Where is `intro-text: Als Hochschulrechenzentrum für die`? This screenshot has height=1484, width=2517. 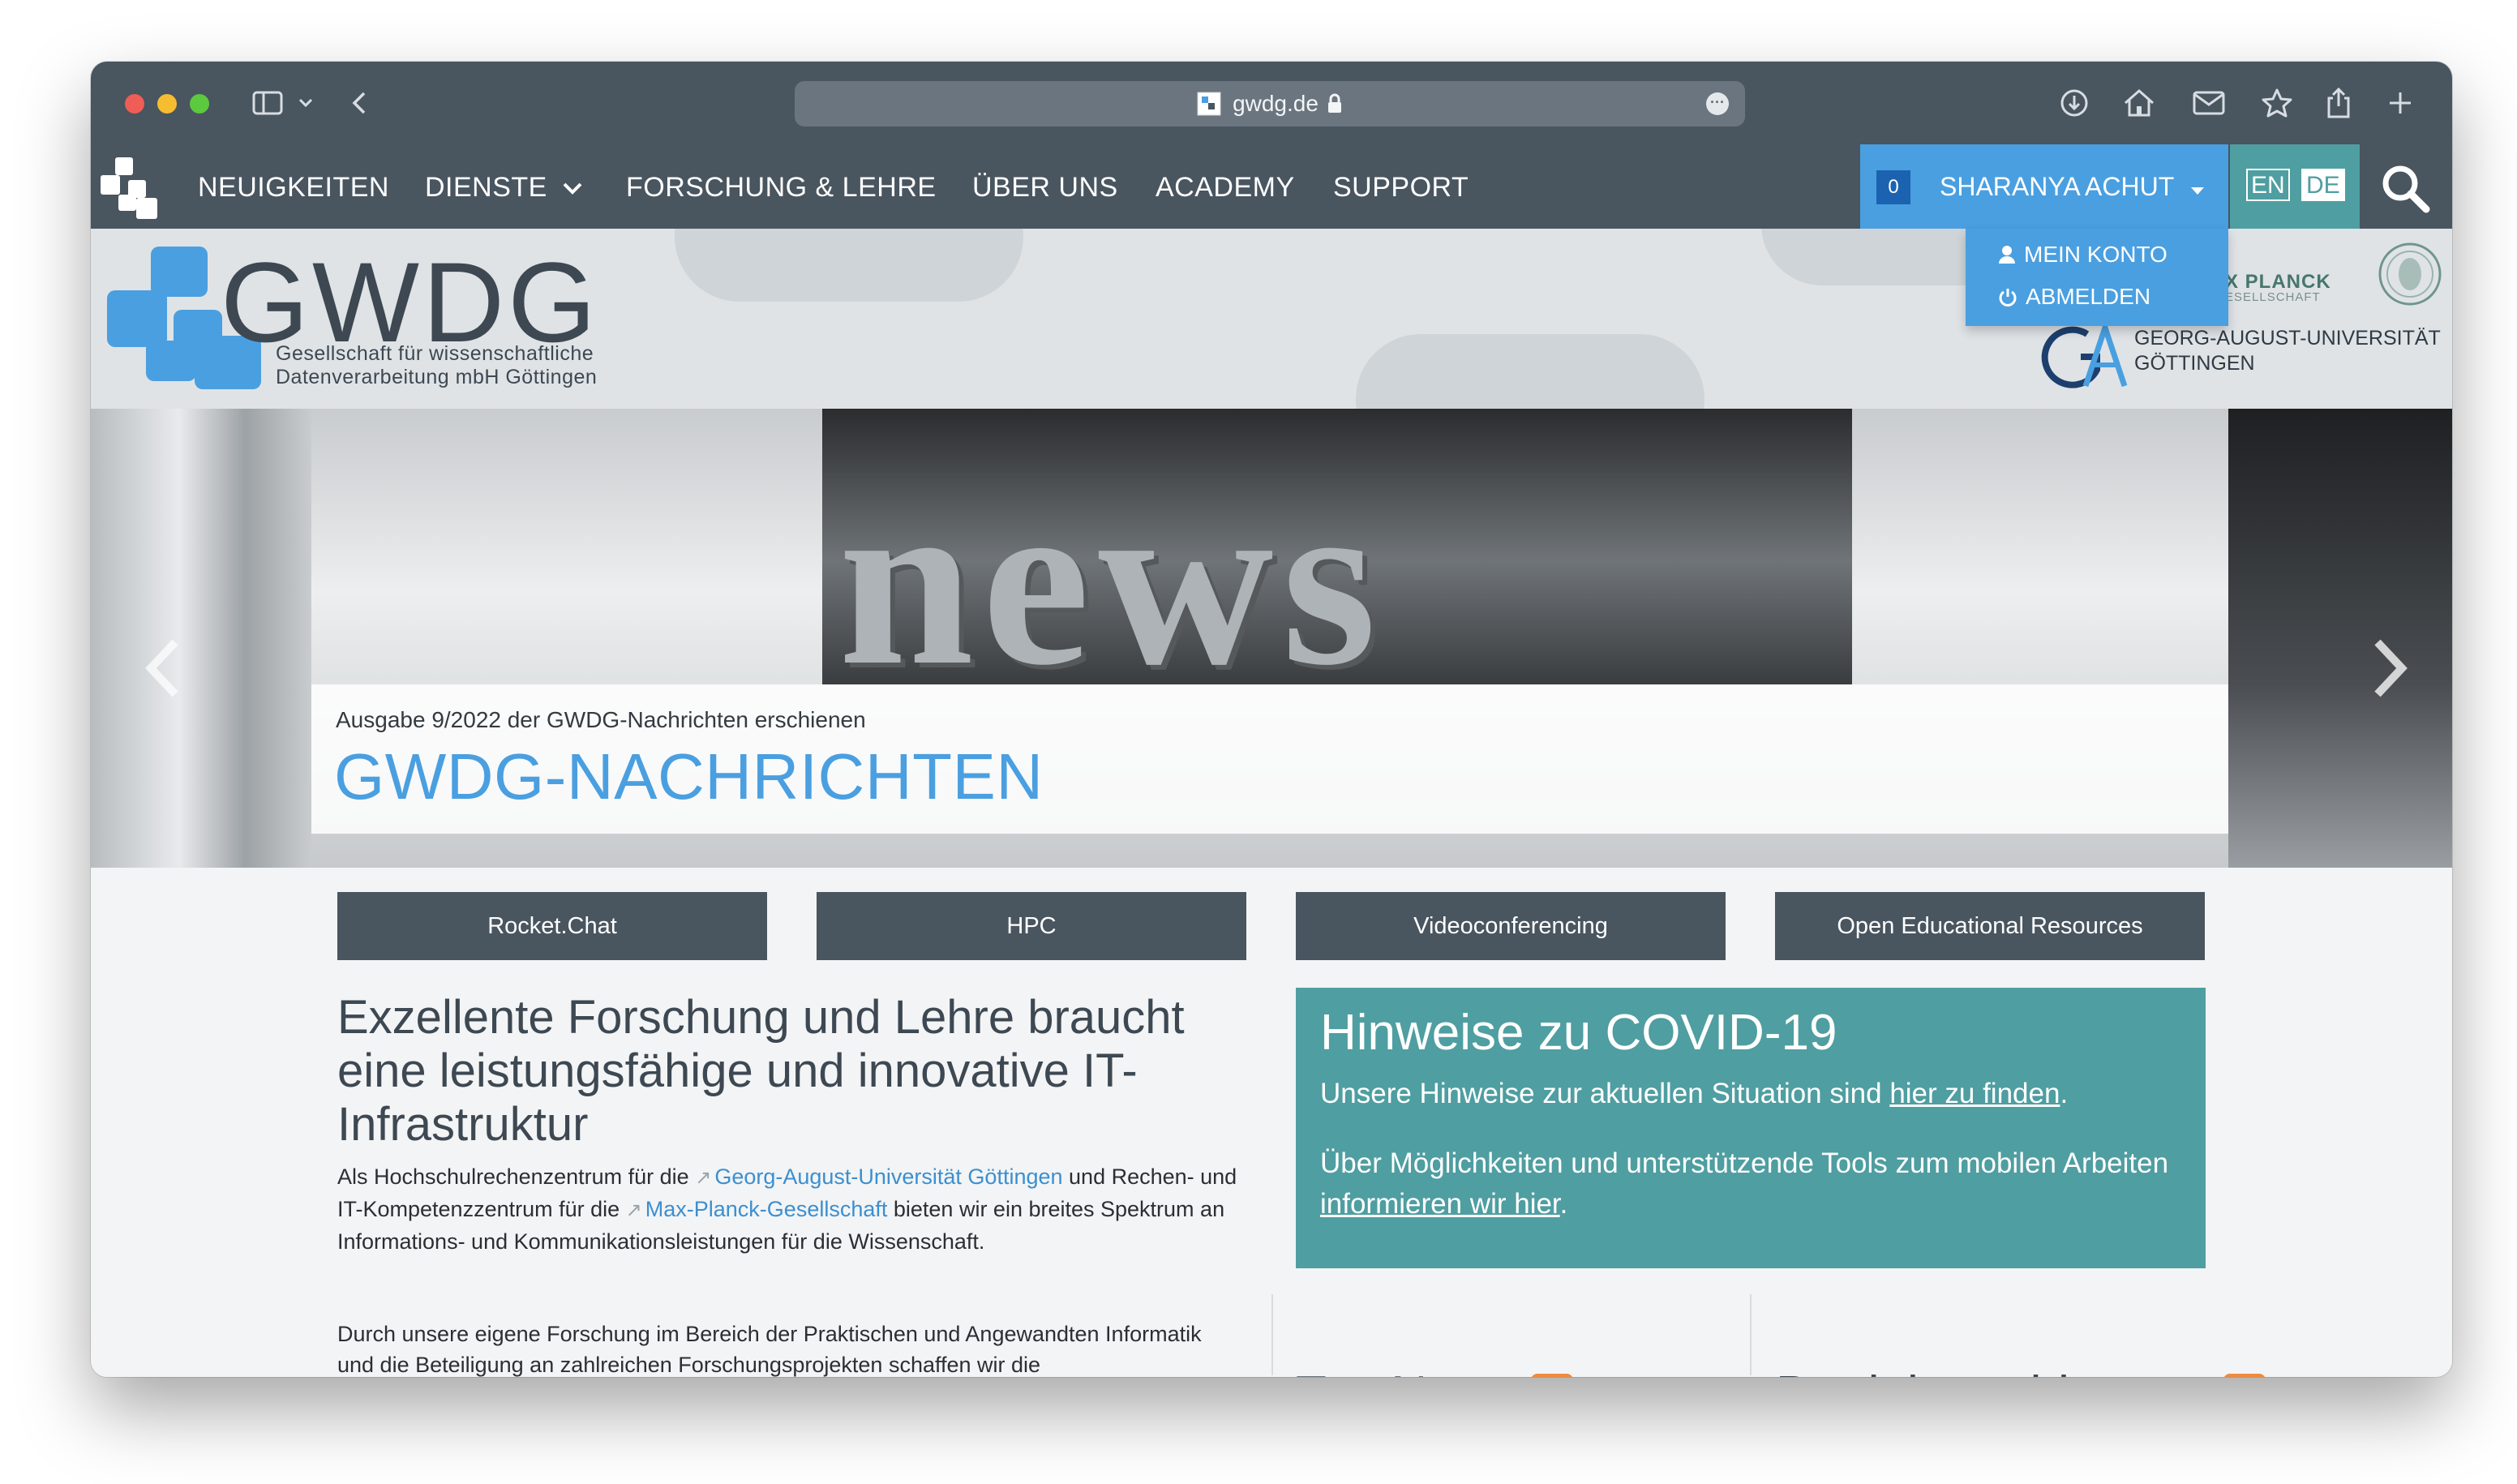 intro-text: Als Hochschulrechenzentrum für die is located at coordinates (516, 1176).